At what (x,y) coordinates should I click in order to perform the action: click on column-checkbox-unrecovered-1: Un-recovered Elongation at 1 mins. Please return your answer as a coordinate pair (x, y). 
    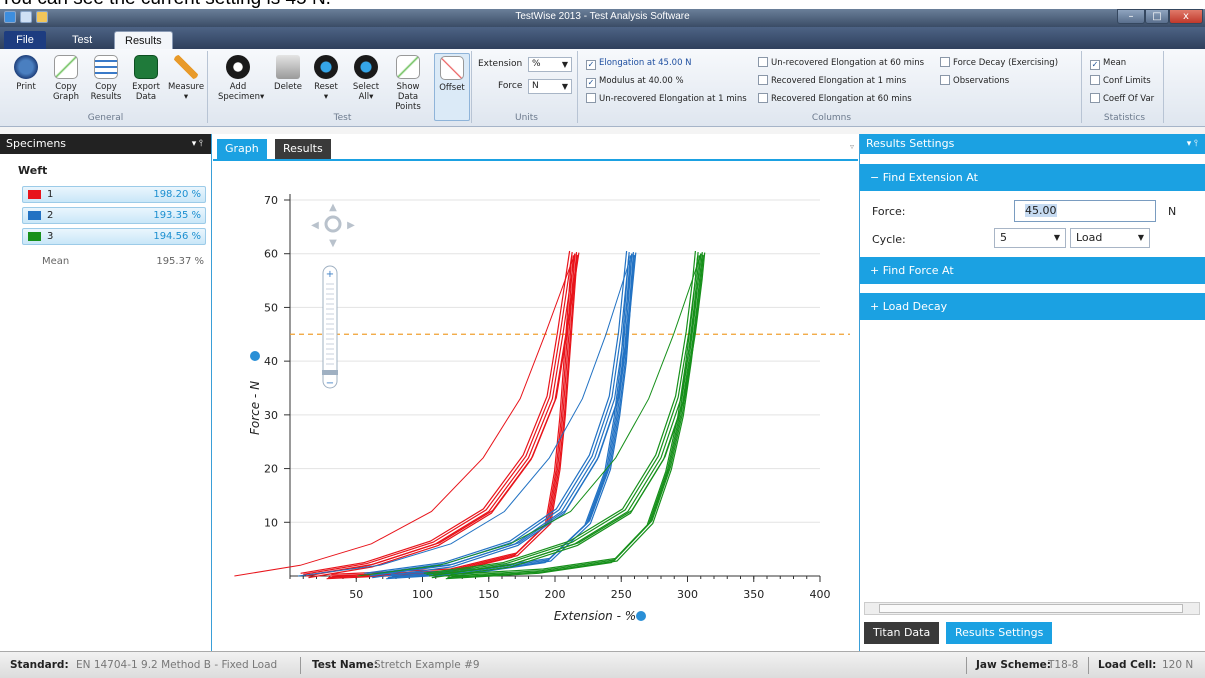
    Looking at the image, I should click on (666, 99).